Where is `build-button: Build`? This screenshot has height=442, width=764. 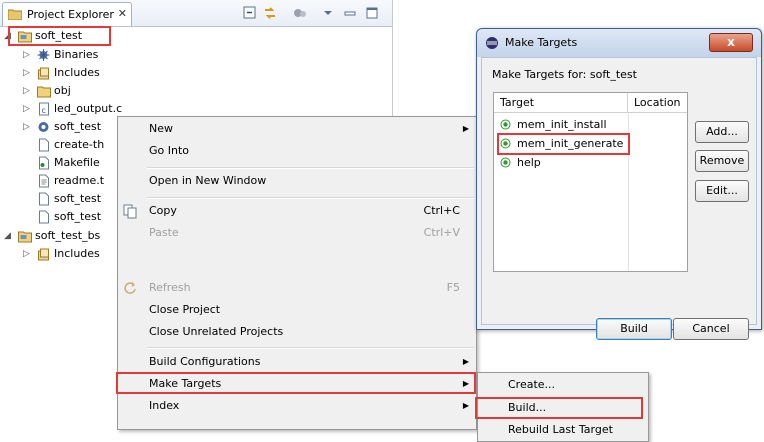
build-button: Build is located at coordinates (634, 329).